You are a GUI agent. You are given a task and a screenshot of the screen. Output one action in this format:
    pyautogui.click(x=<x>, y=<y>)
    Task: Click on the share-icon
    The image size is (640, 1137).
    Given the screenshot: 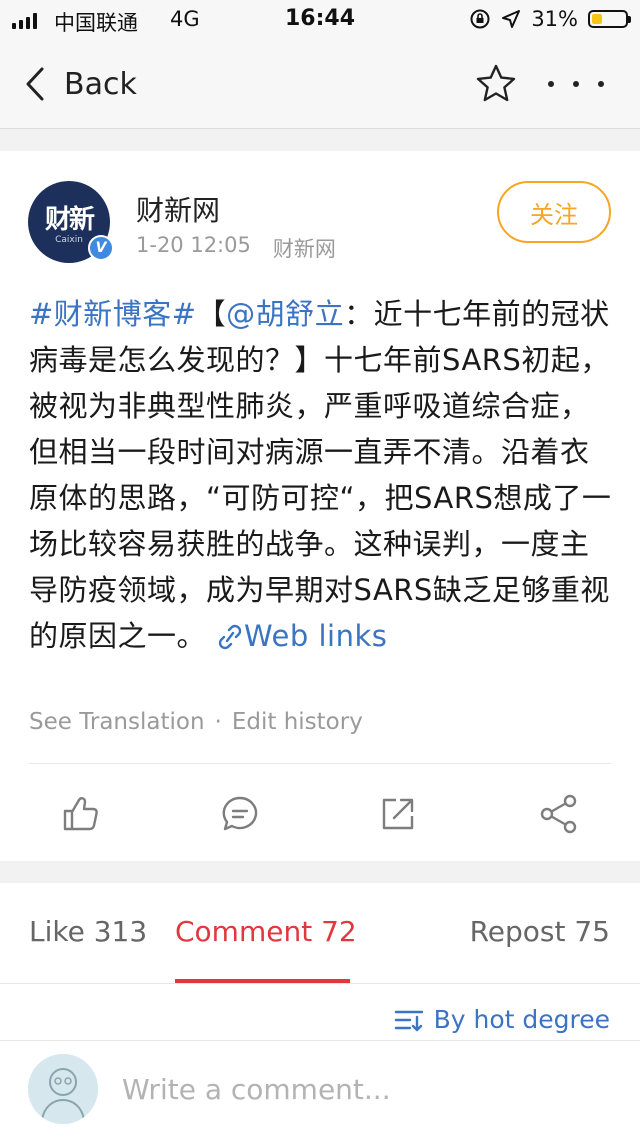 What is the action you would take?
    pyautogui.click(x=558, y=814)
    